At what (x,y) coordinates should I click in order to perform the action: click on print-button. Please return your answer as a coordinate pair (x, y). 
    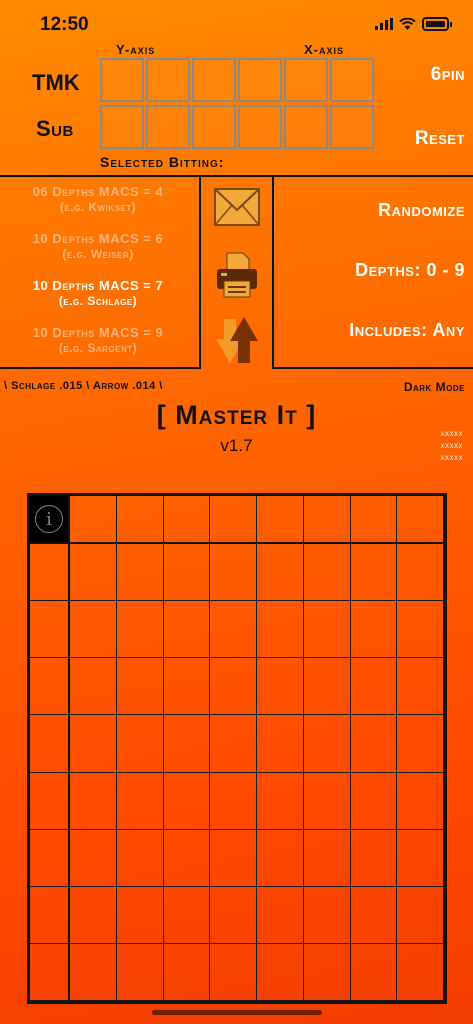
    Looking at the image, I should click on (237, 275).